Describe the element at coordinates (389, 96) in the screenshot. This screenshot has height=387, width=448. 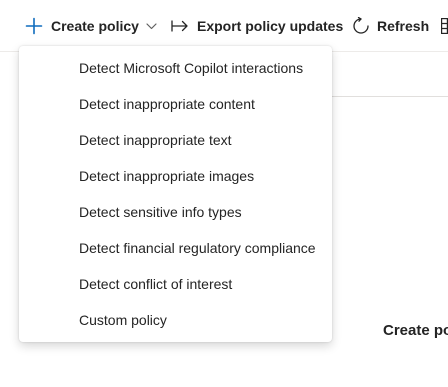
I see `content-divider` at that location.